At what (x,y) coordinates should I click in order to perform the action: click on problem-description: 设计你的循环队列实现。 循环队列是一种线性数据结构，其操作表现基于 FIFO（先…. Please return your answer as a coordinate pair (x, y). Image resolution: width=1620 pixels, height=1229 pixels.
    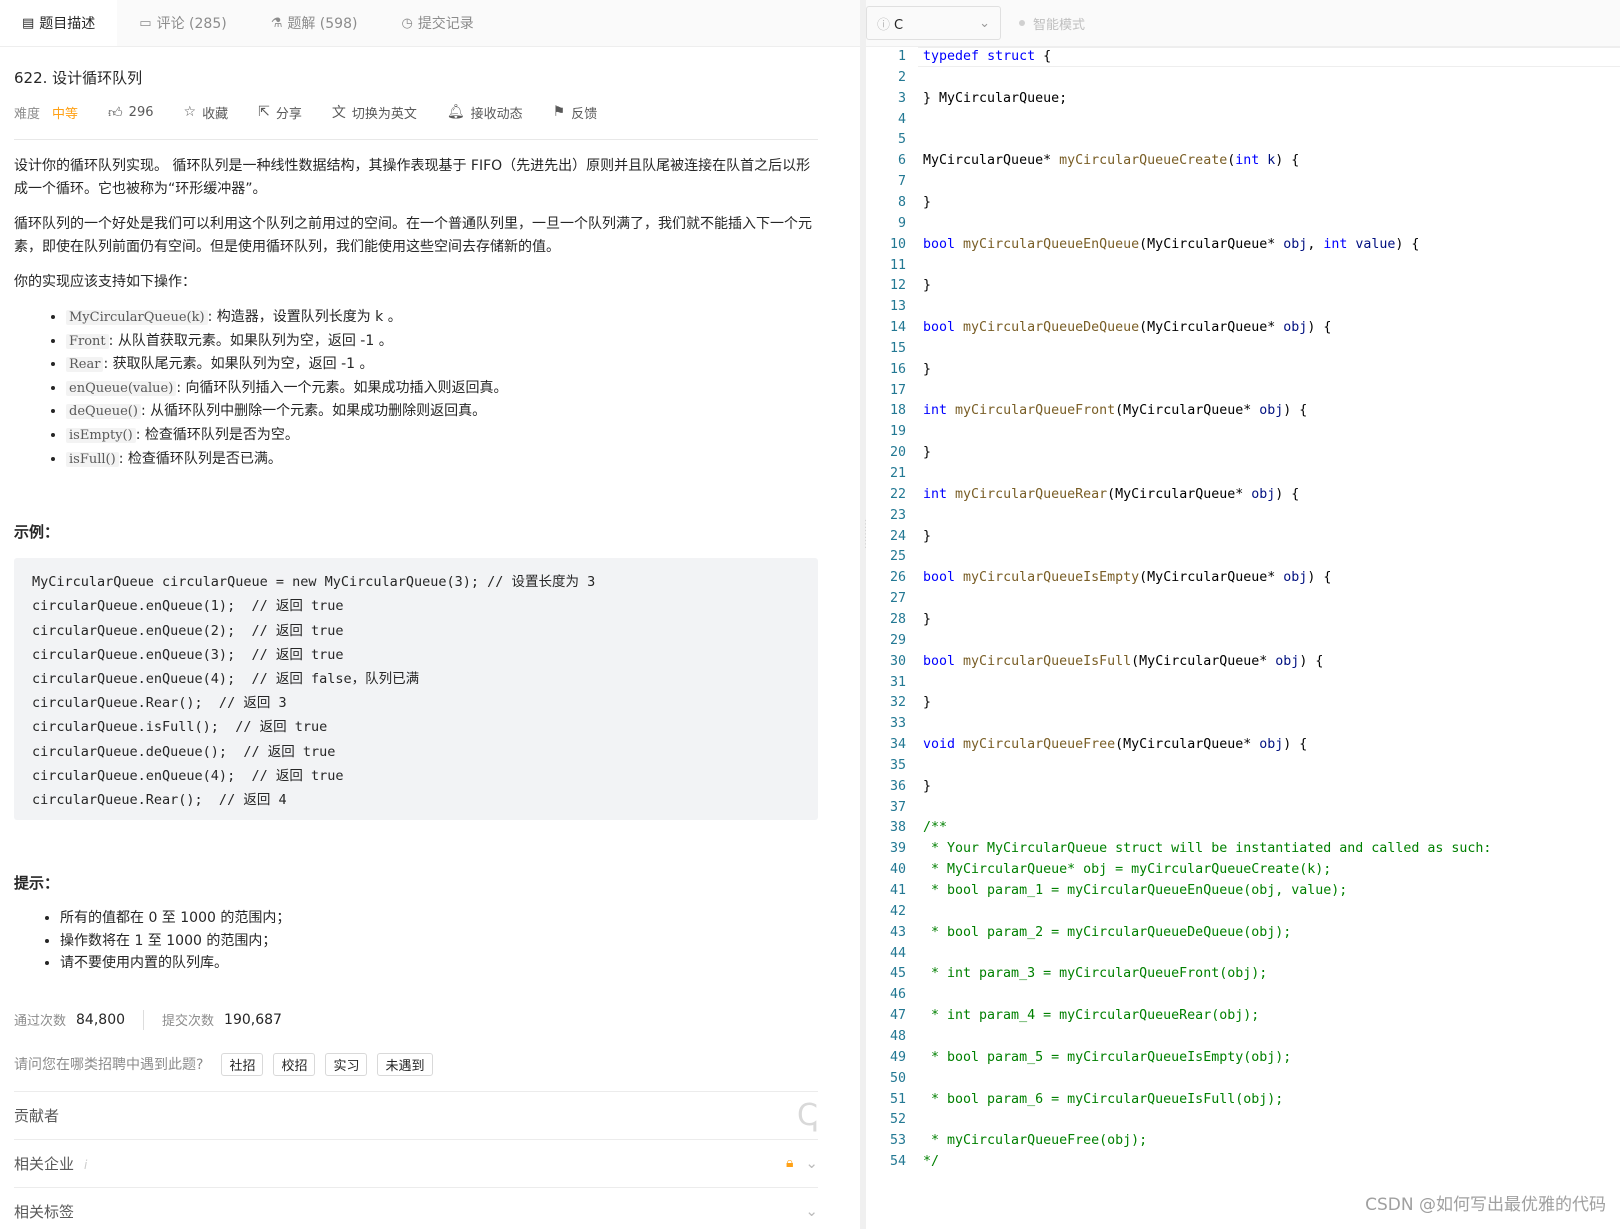
    Looking at the image, I should click on (416, 224).